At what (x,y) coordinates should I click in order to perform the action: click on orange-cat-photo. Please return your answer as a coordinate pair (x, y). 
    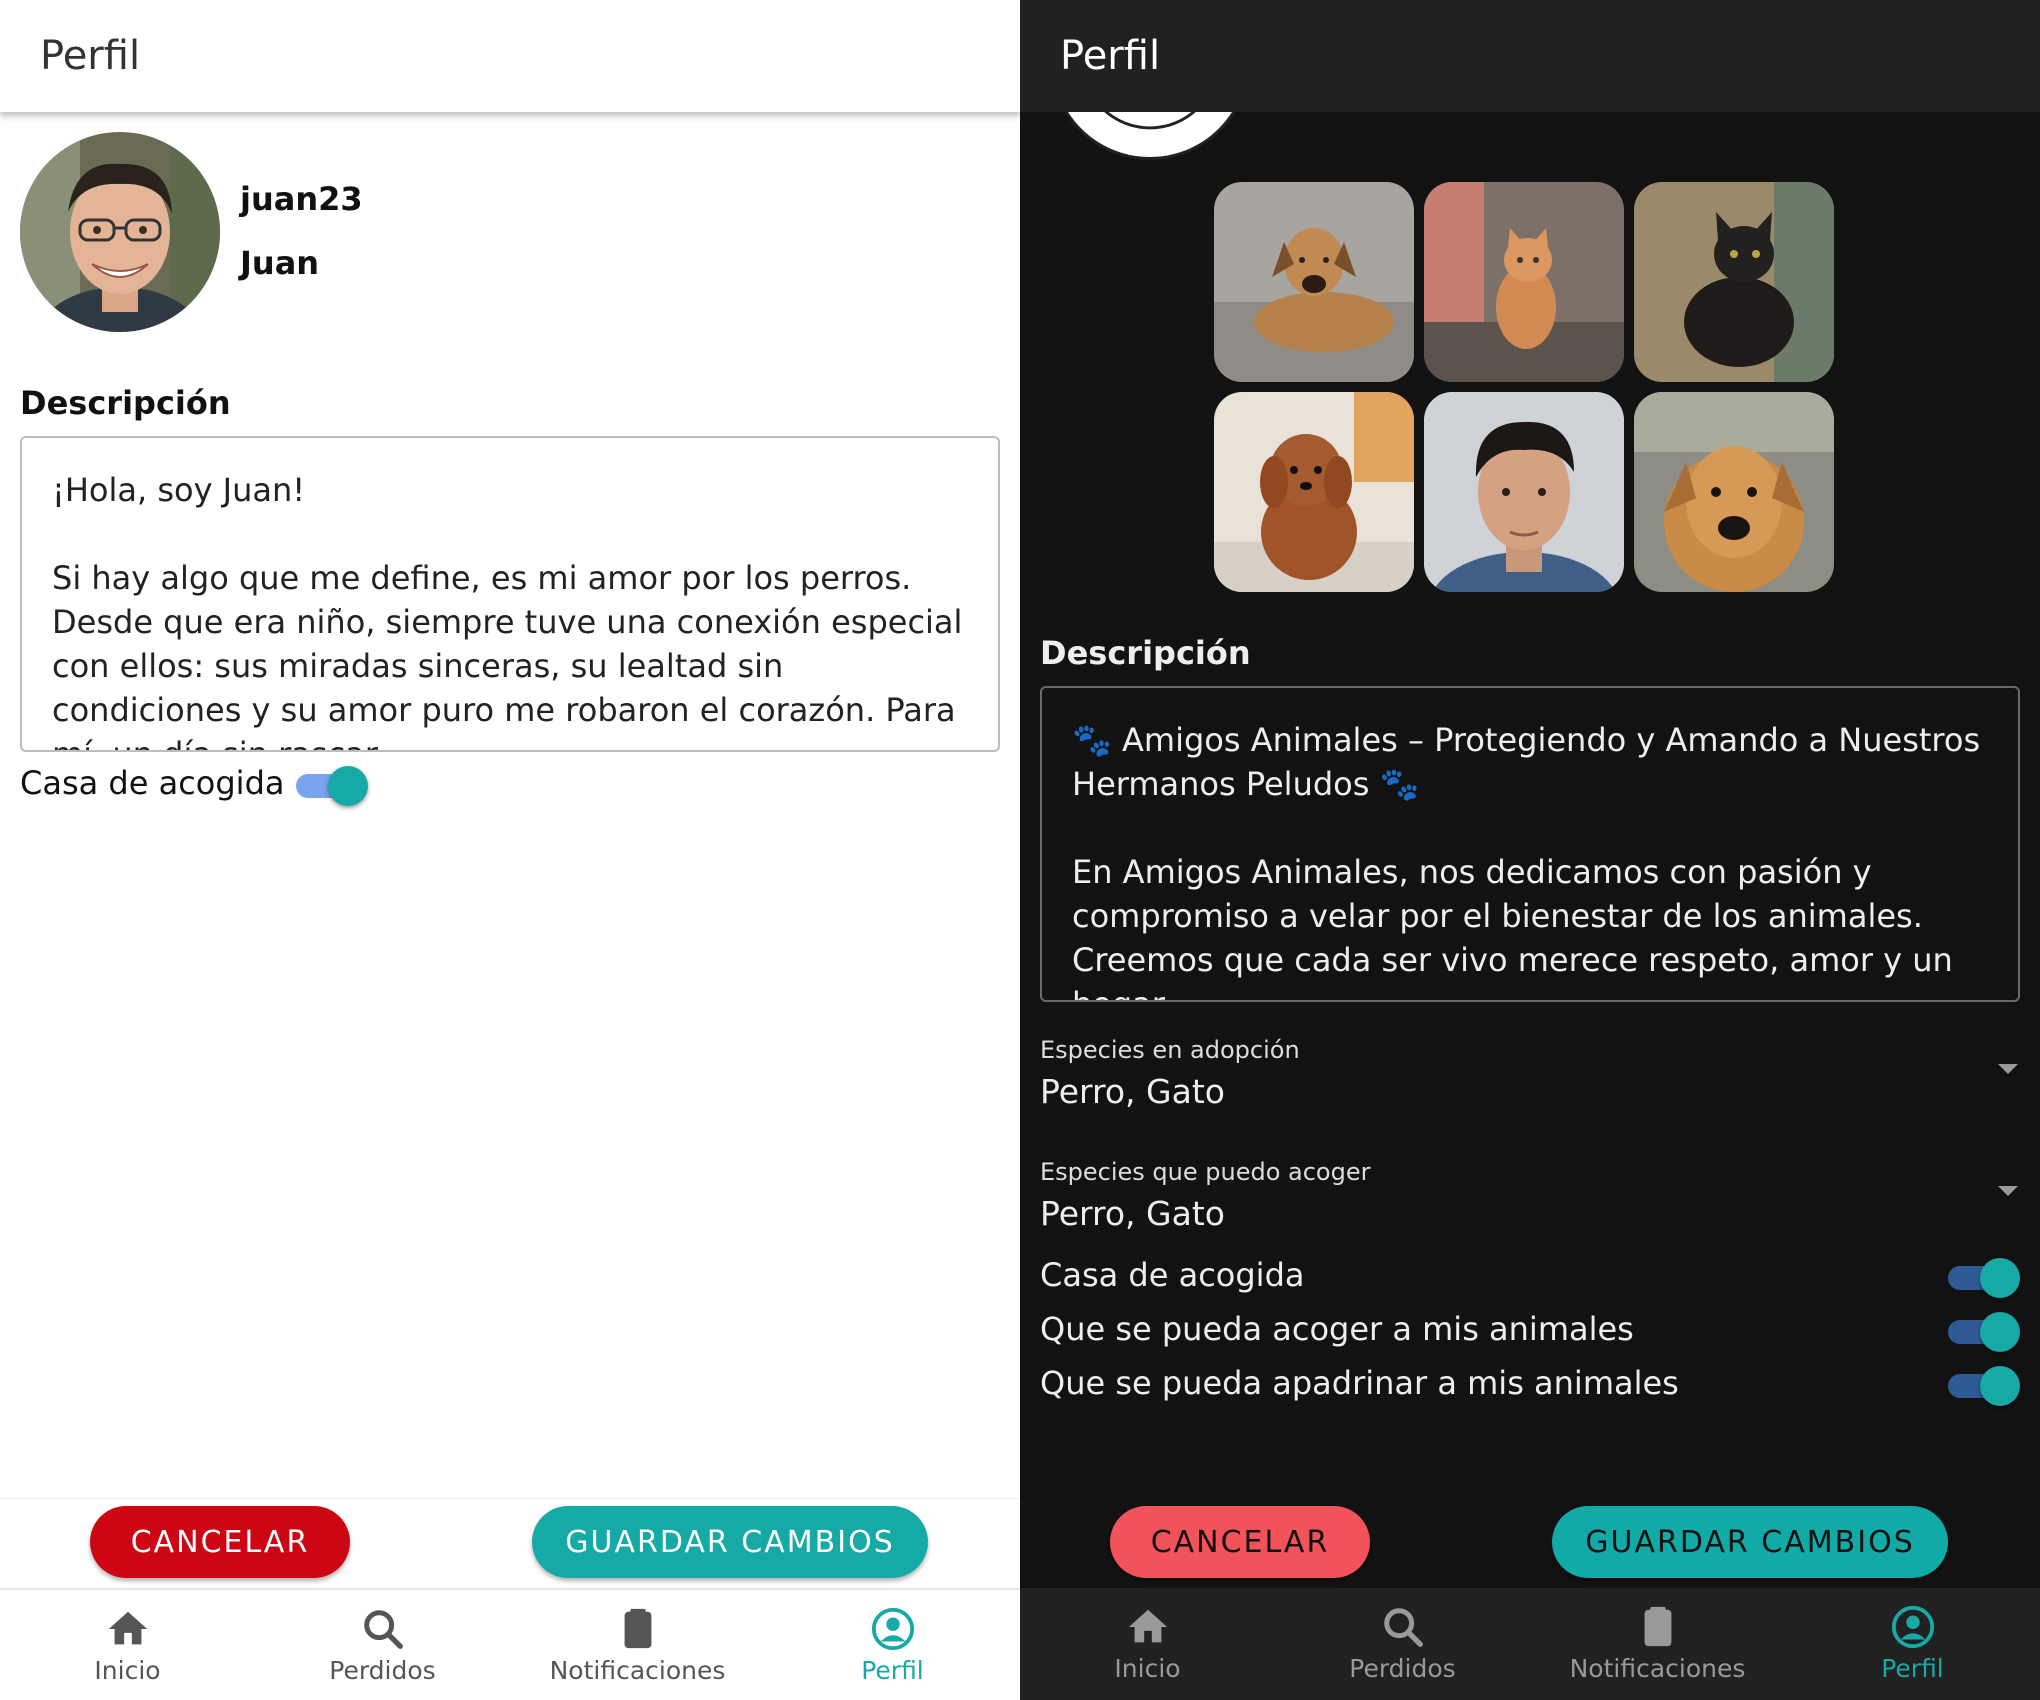
    Looking at the image, I should click on (1524, 282).